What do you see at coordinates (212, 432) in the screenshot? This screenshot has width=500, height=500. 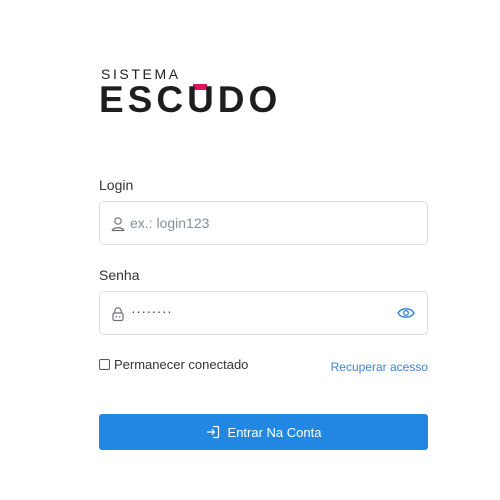 I see `sign-in-icon` at bounding box center [212, 432].